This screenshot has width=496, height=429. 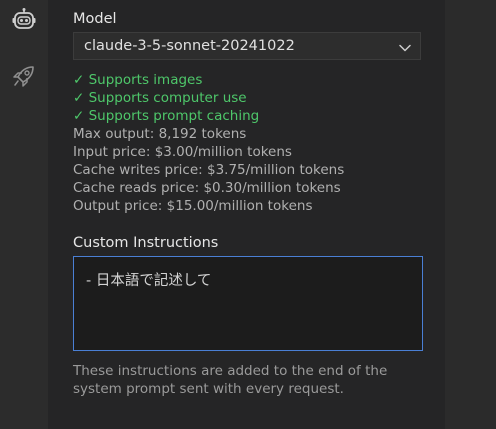 I want to click on max-output-value: 8,192 tokens, so click(x=202, y=134).